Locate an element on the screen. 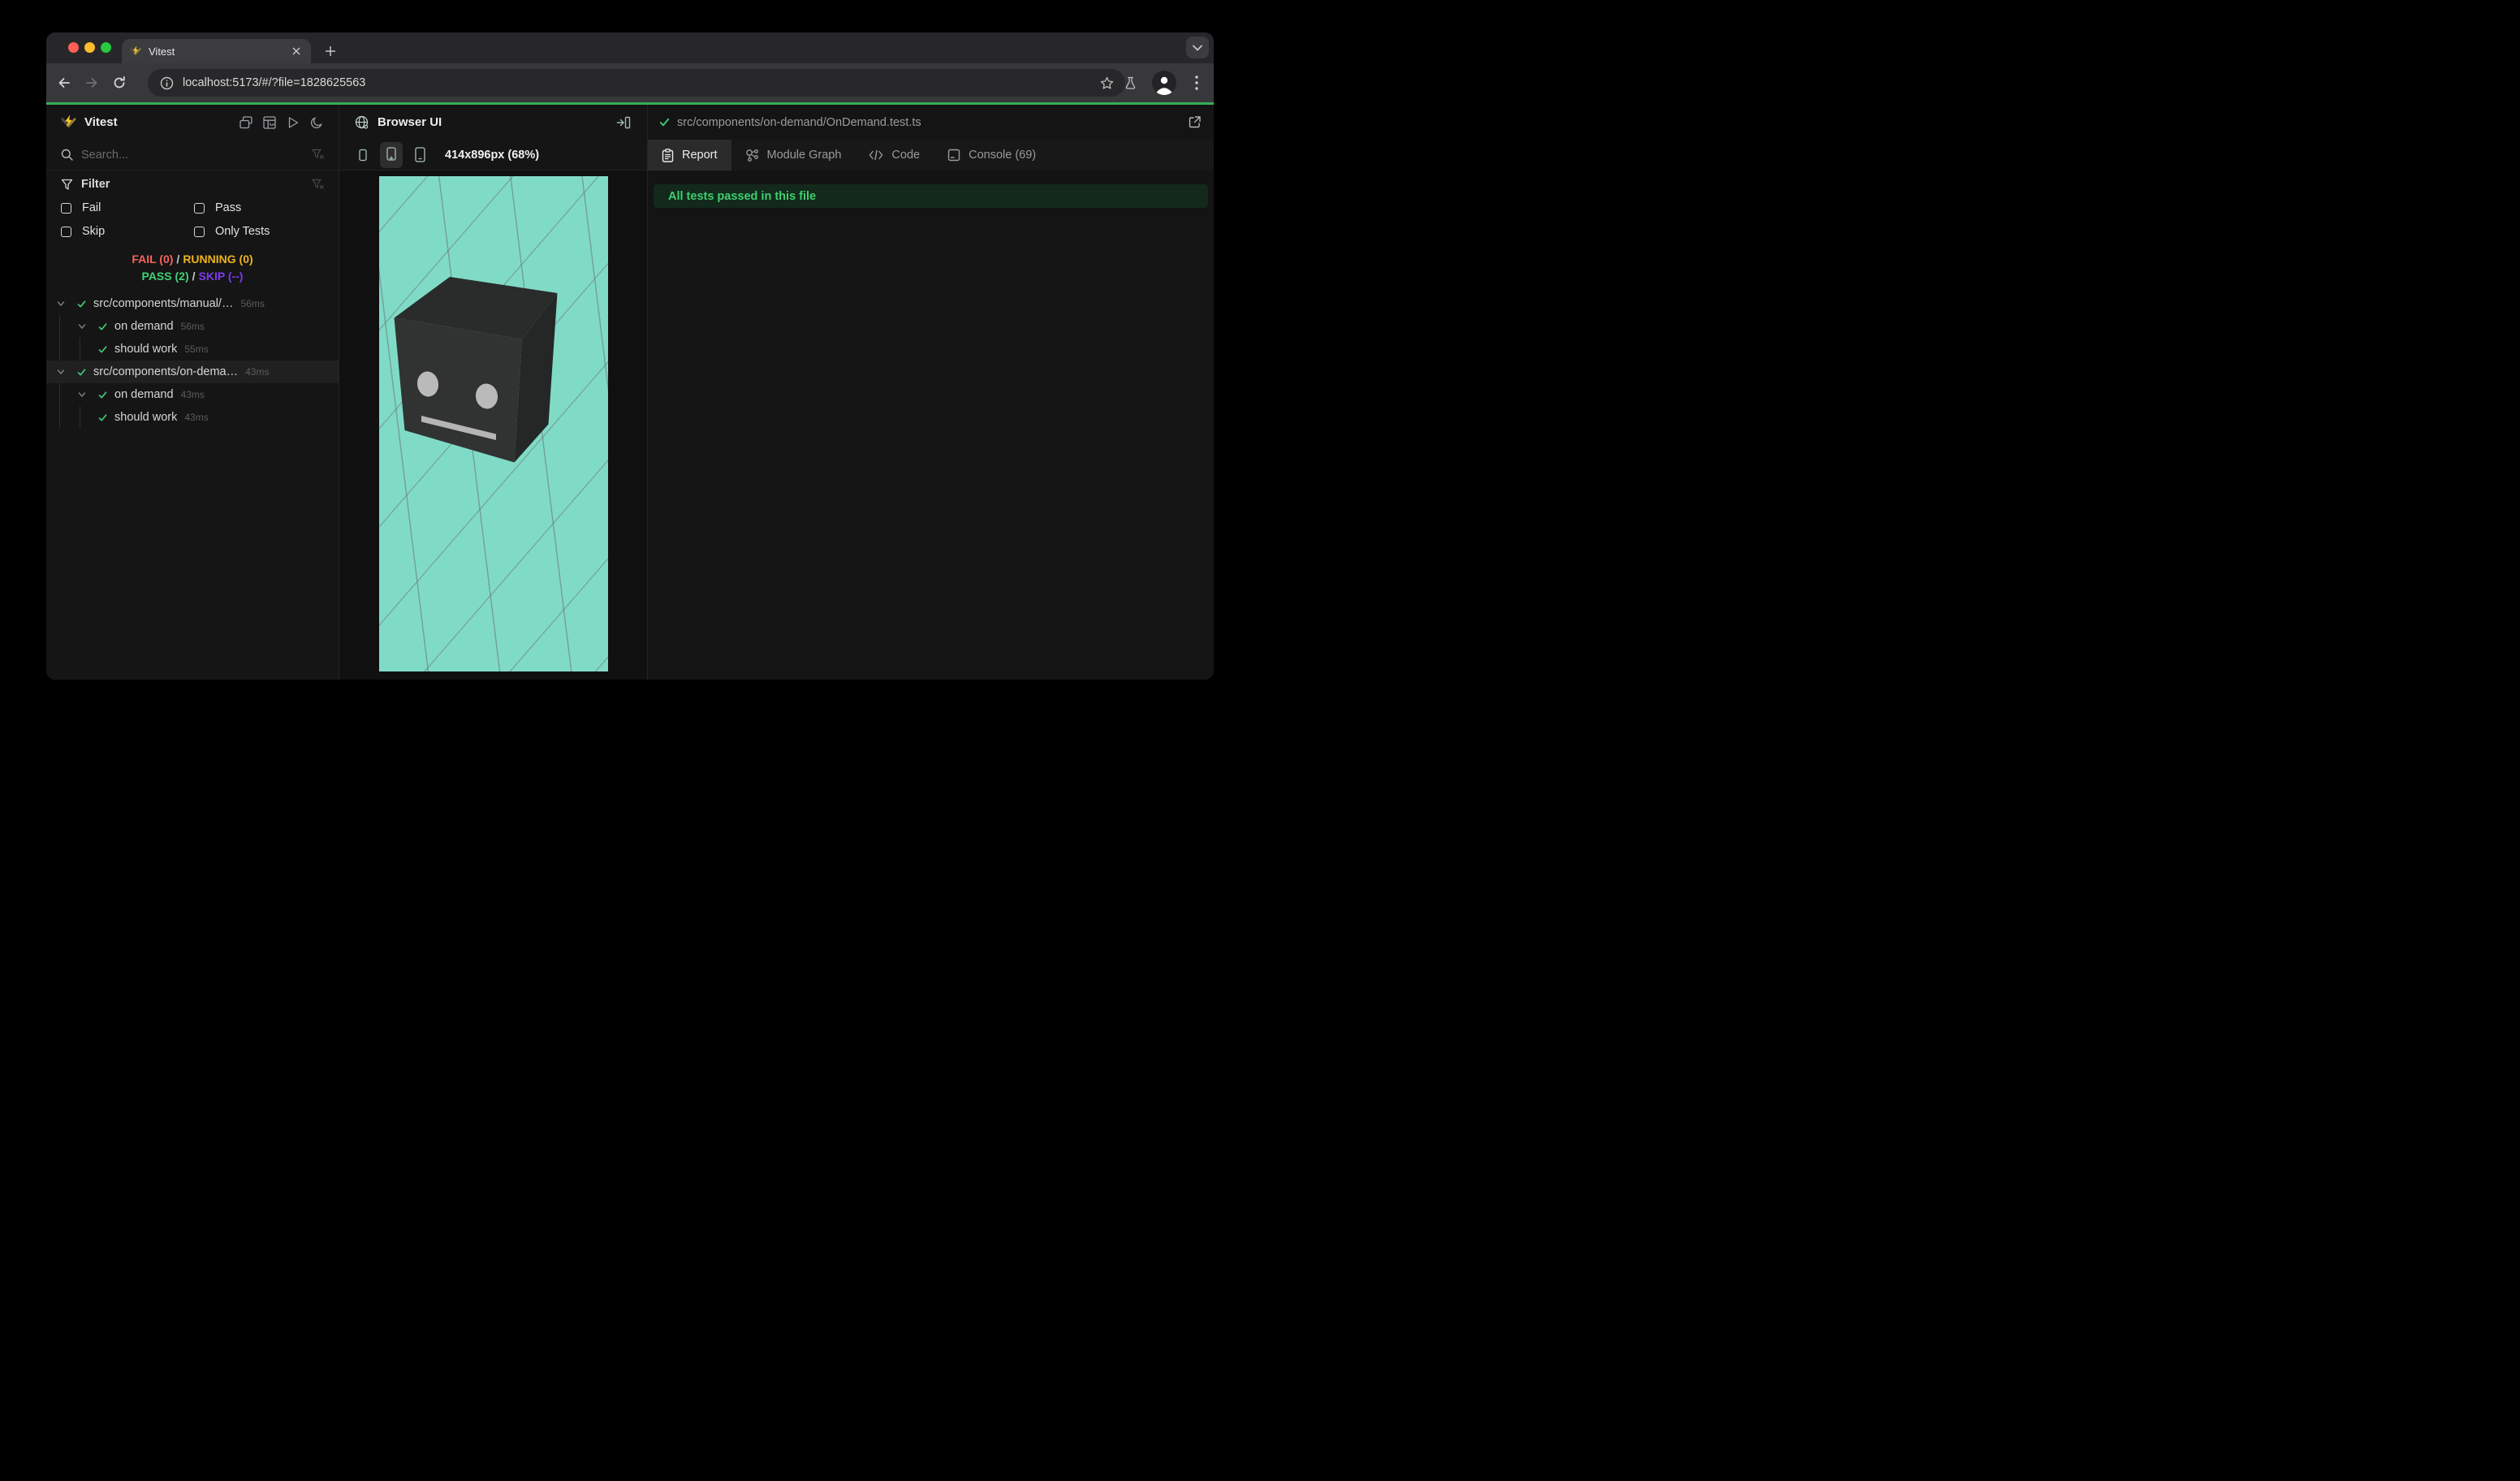  code-icon is located at coordinates (876, 155).